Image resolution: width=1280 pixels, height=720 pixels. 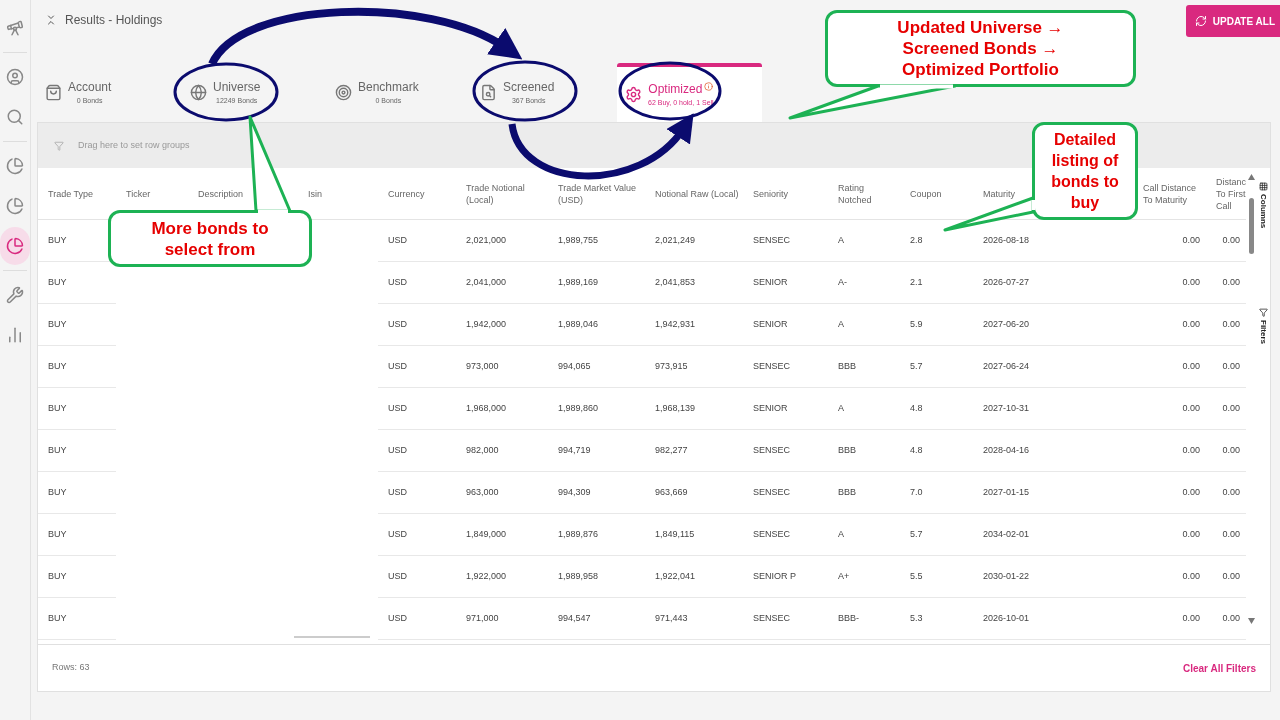 I want to click on bag-icon, so click(x=53, y=92).